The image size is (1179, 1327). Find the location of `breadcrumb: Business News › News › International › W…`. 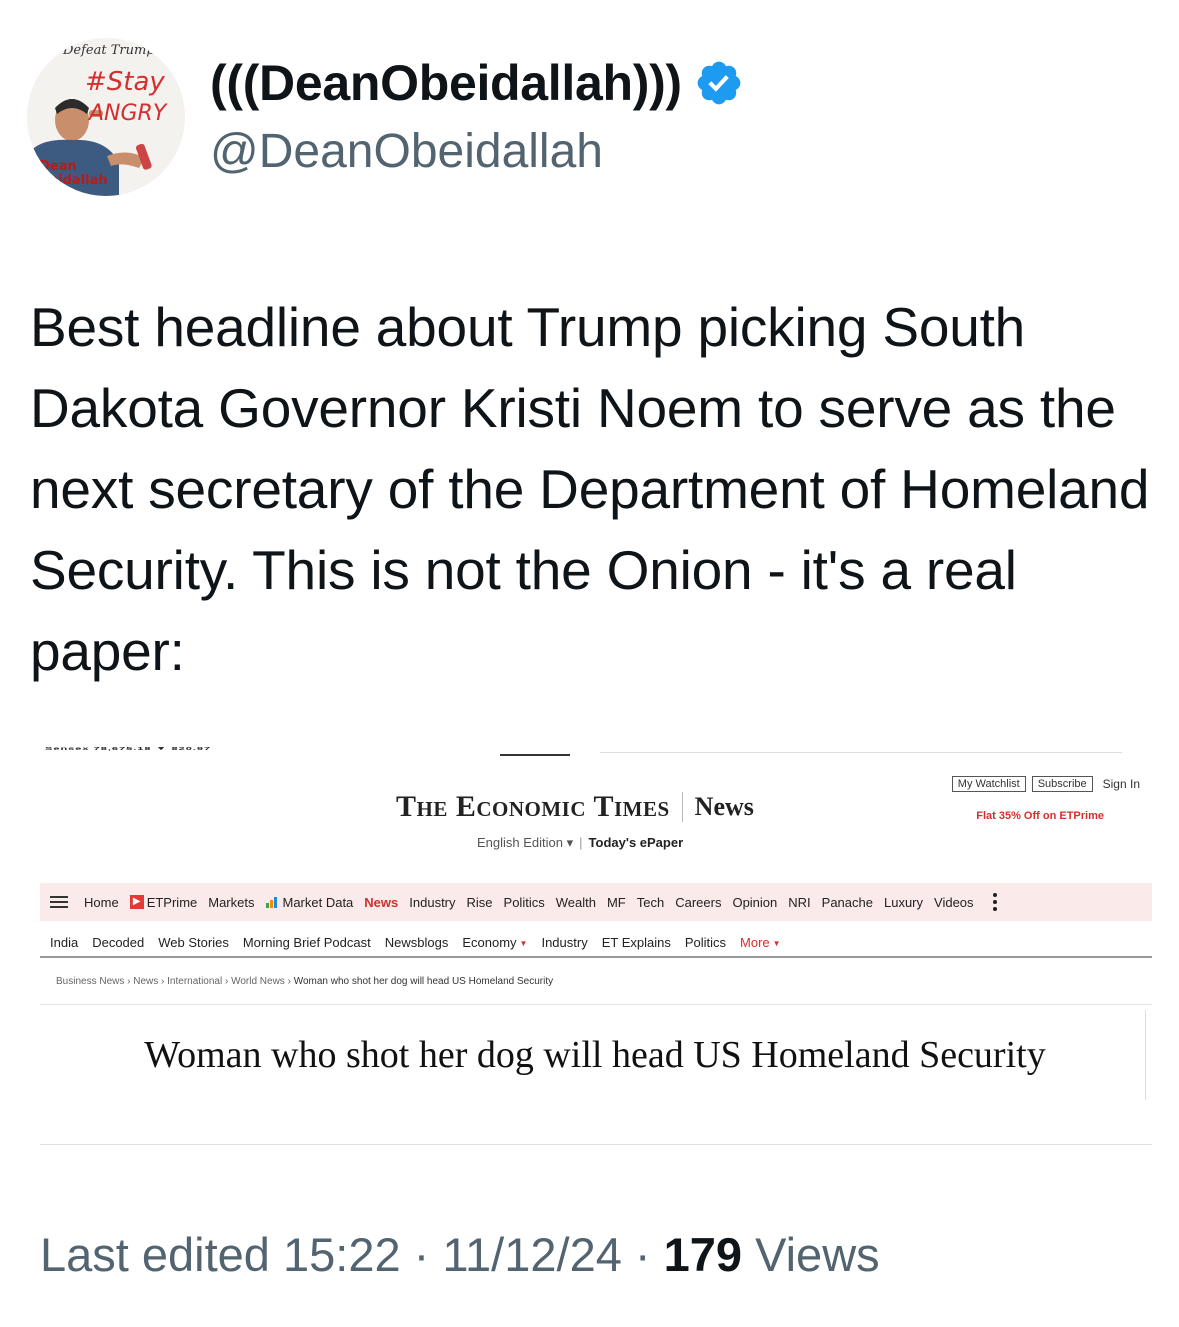

breadcrumb: Business News › News › International › W… is located at coordinates (305, 981).